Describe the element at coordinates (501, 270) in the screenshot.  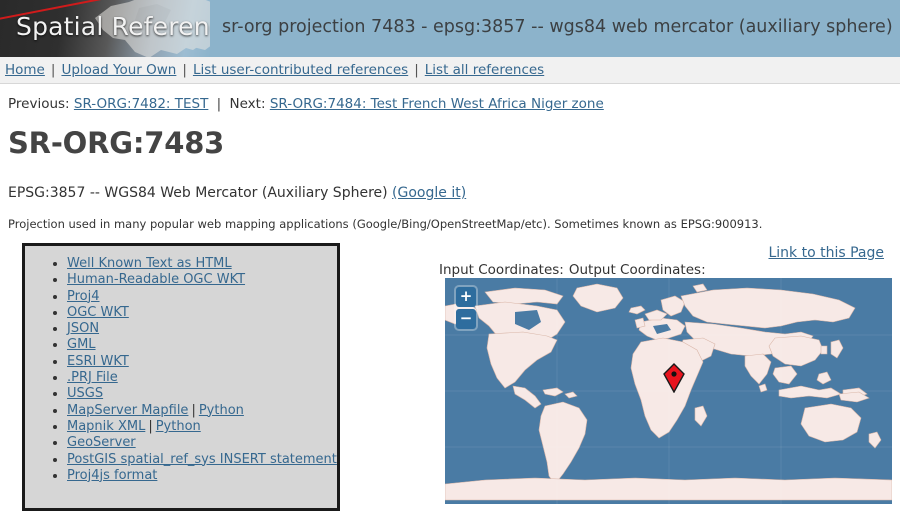
I see `input-coordinates-label: Input Coordinates:` at that location.